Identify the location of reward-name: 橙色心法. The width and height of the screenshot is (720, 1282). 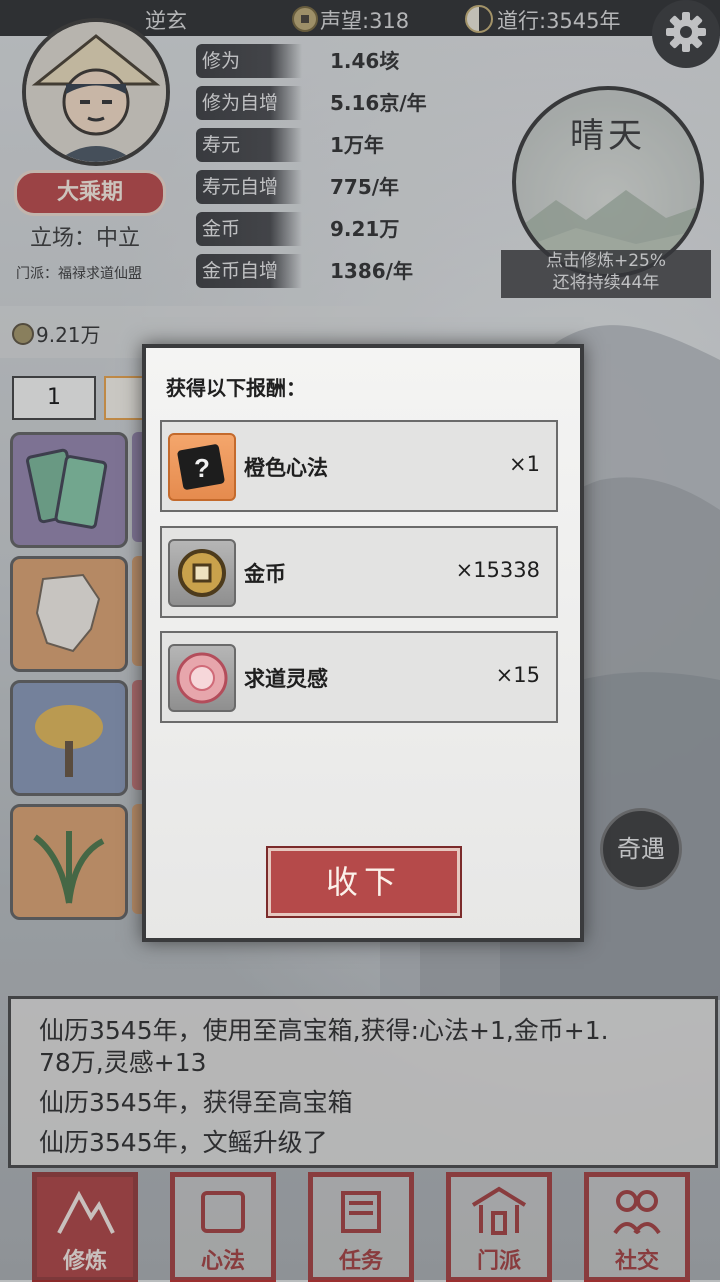
(286, 468).